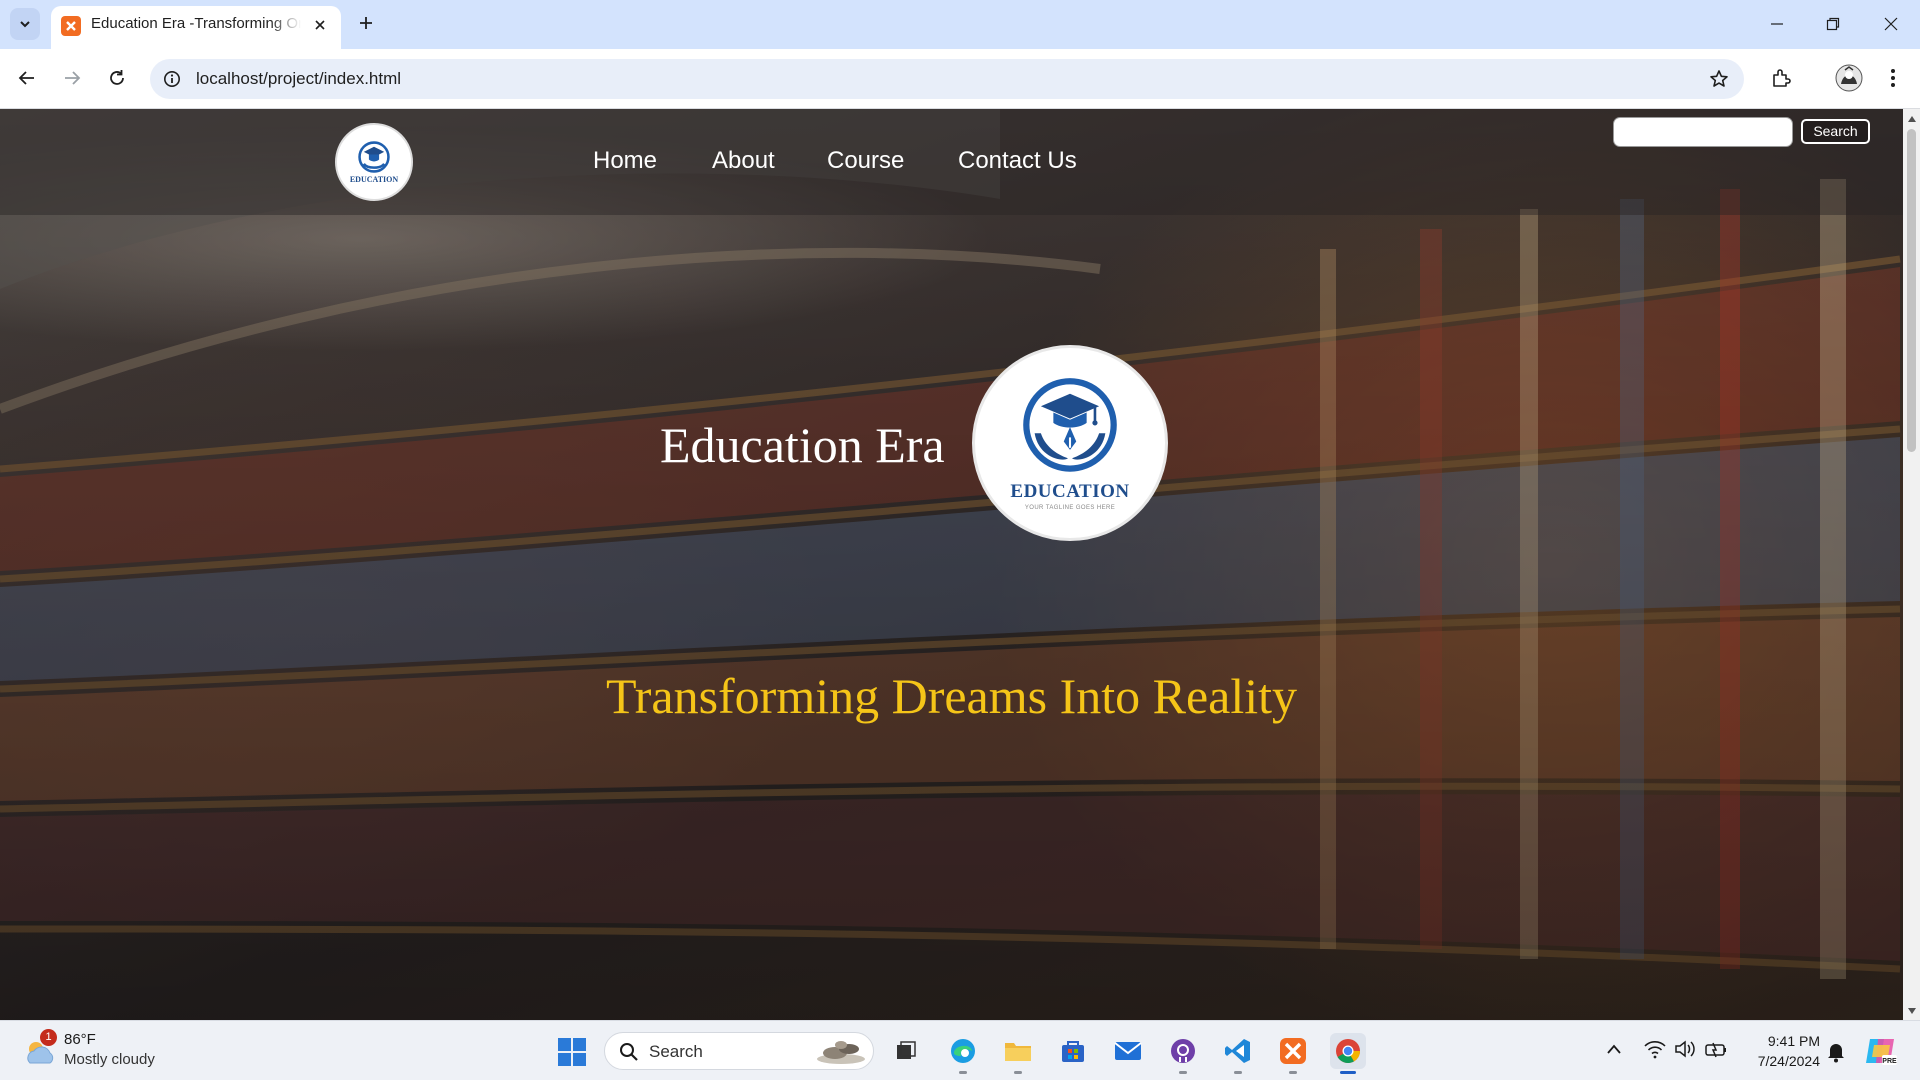  Describe the element at coordinates (1793, 1041) in the screenshot. I see `clock-time: 9:41 PM` at that location.